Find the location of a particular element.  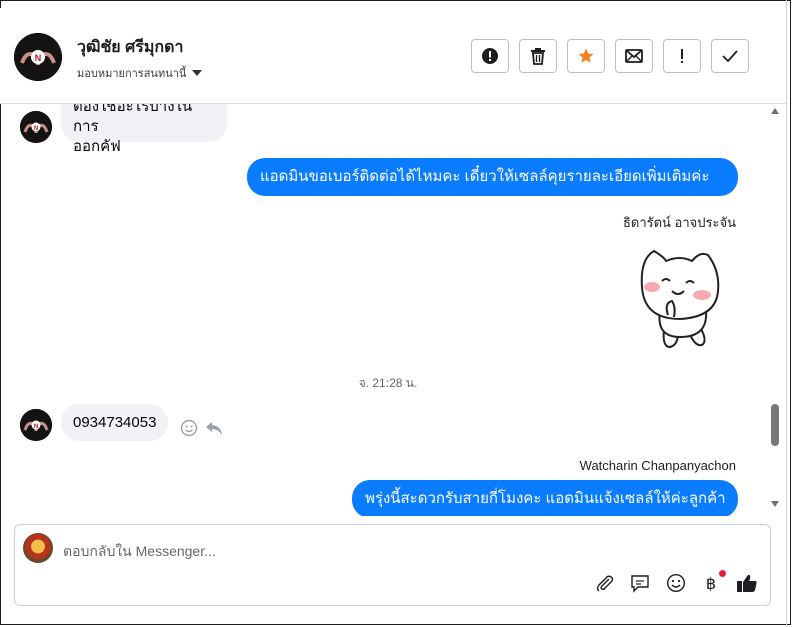

spam-button is located at coordinates (490, 56).